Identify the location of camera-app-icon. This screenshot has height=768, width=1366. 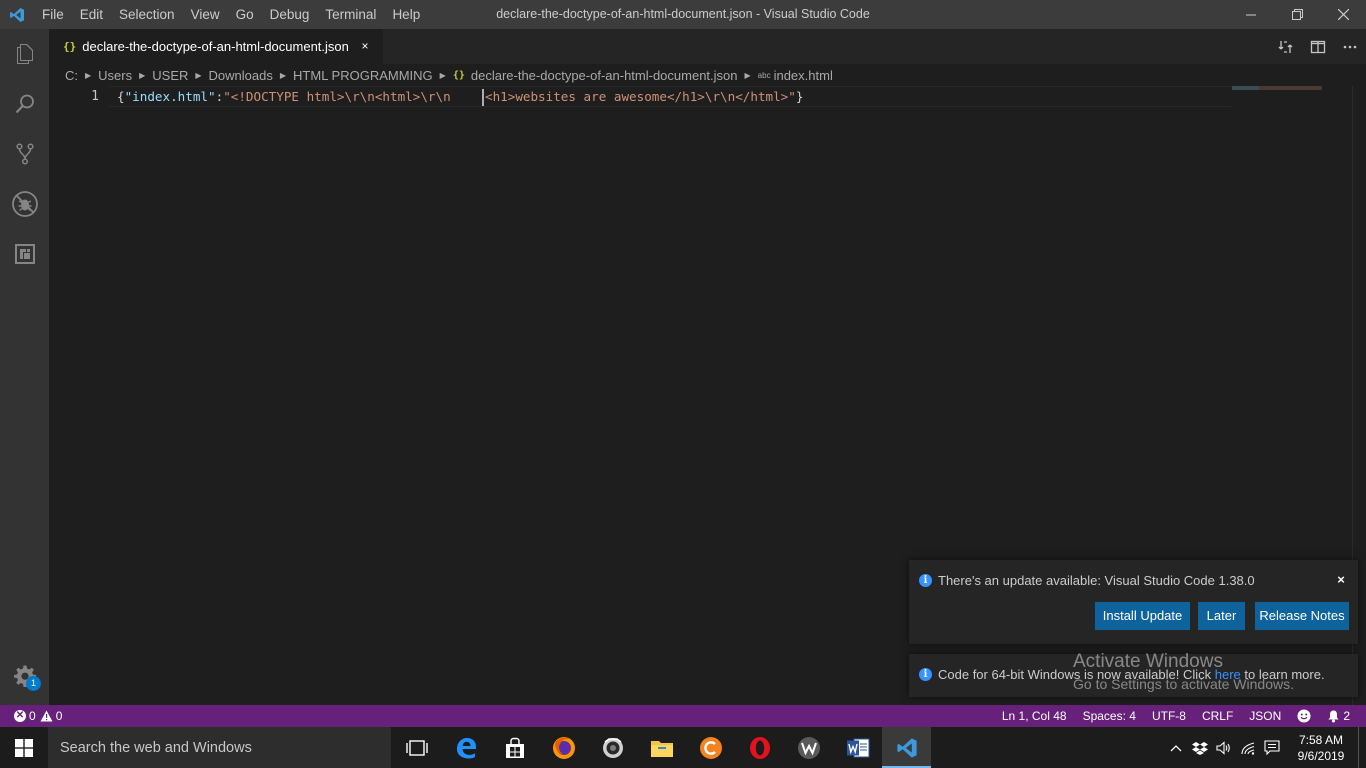
(612, 747).